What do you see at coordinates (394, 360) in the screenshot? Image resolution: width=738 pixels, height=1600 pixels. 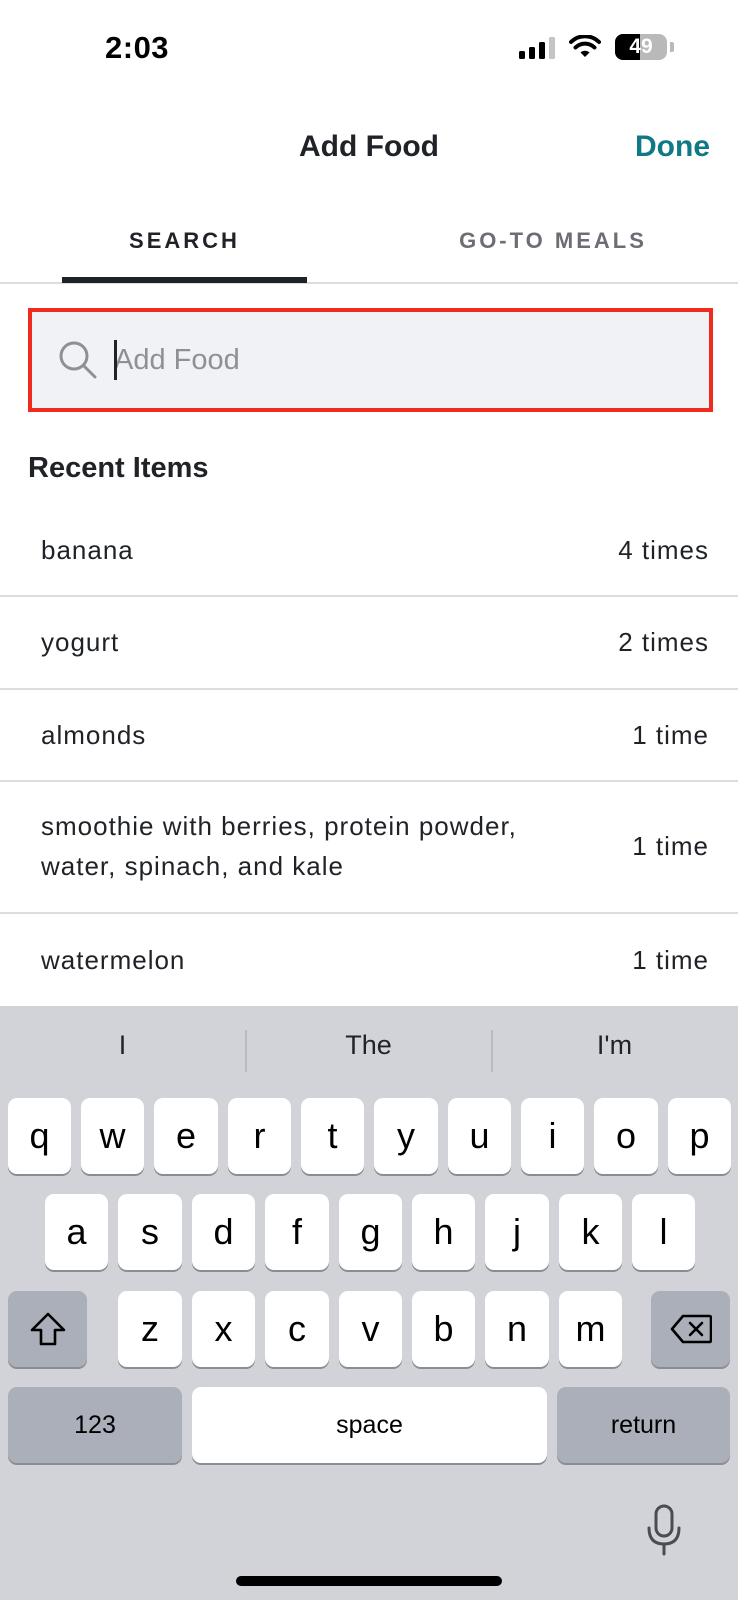 I see `search-input` at bounding box center [394, 360].